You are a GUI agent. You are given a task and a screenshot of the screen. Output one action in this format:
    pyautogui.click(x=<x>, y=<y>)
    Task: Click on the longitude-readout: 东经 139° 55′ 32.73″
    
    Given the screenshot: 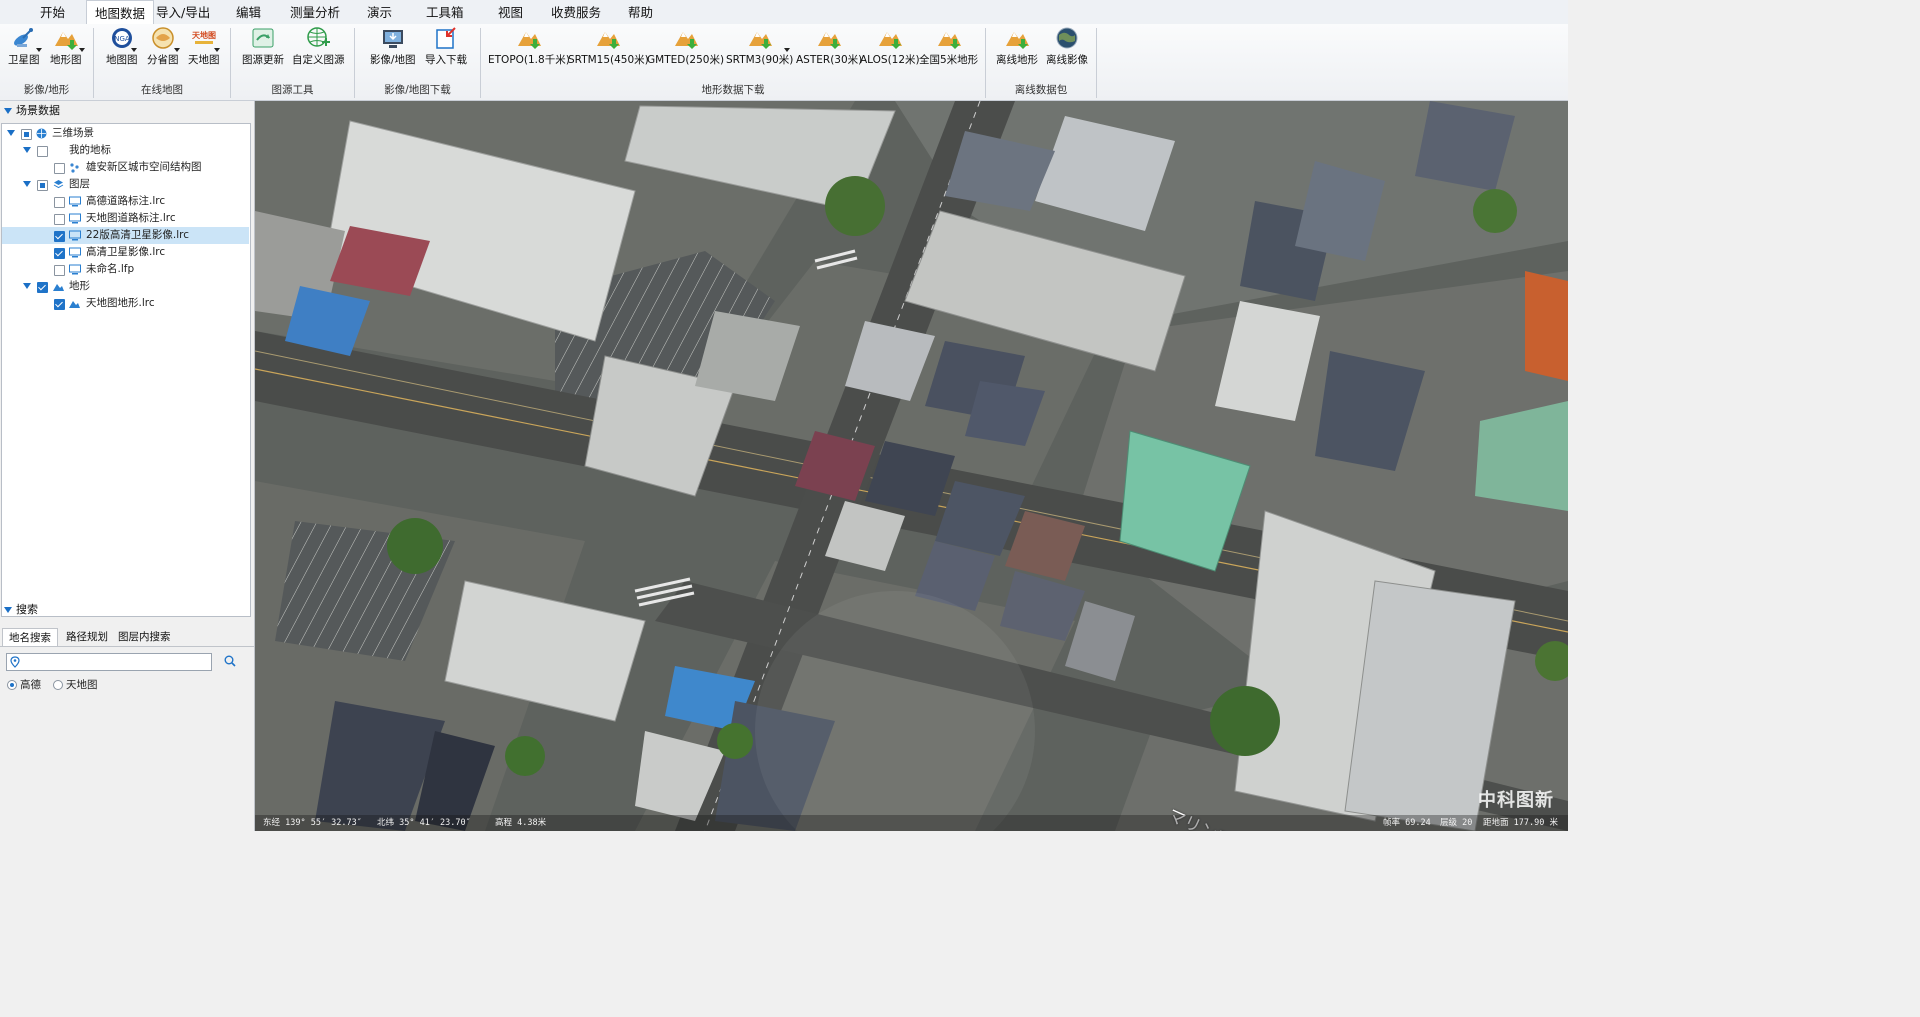 What is the action you would take?
    pyautogui.click(x=312, y=823)
    